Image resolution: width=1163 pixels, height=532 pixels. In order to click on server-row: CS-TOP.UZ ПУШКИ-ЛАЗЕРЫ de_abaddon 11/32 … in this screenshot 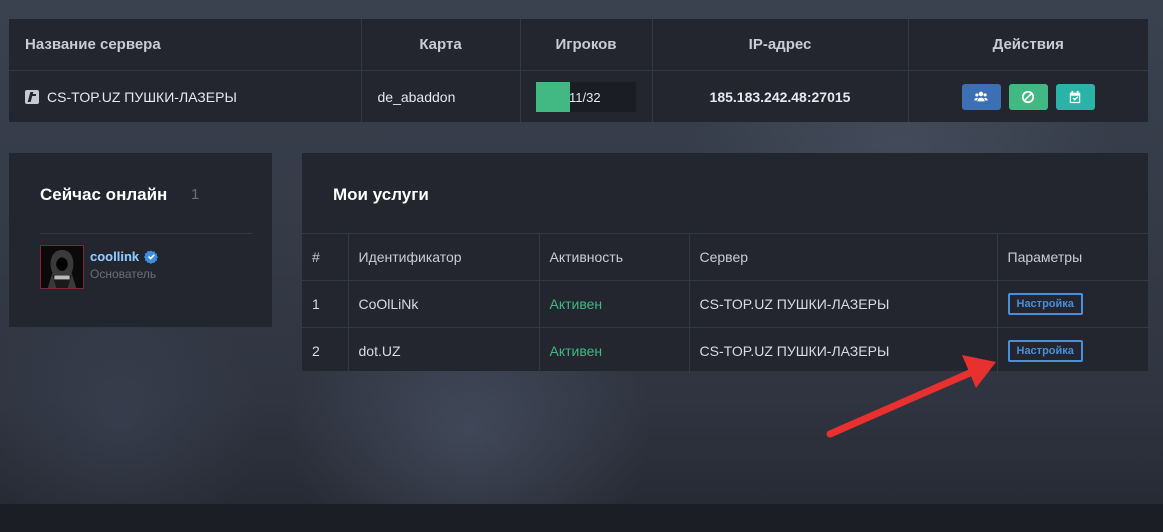, I will do `click(578, 96)`.